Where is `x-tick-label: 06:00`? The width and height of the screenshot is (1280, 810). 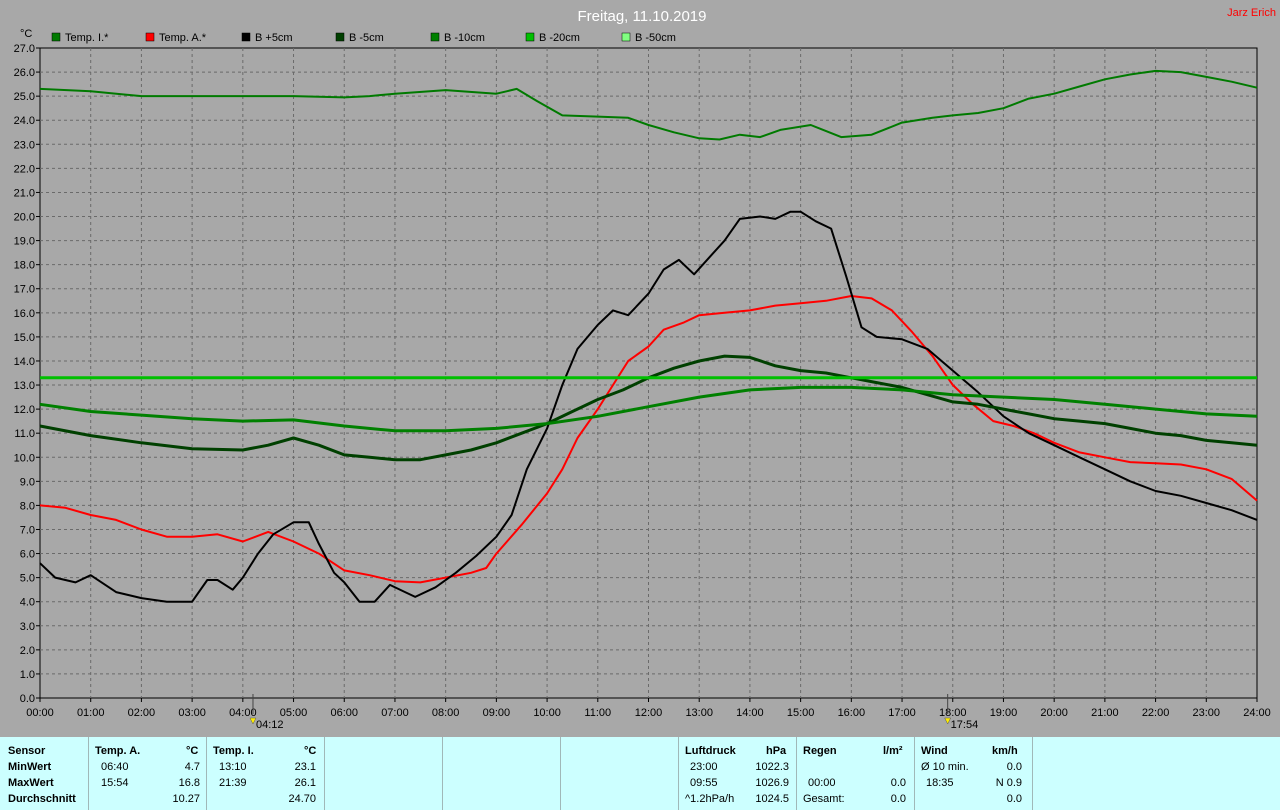 x-tick-label: 06:00 is located at coordinates (344, 713).